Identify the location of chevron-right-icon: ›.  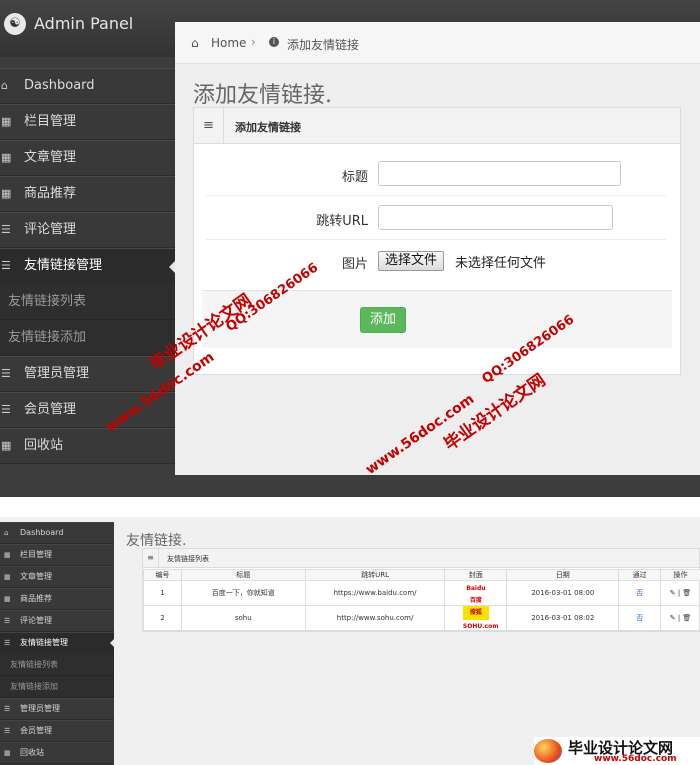
(253, 42).